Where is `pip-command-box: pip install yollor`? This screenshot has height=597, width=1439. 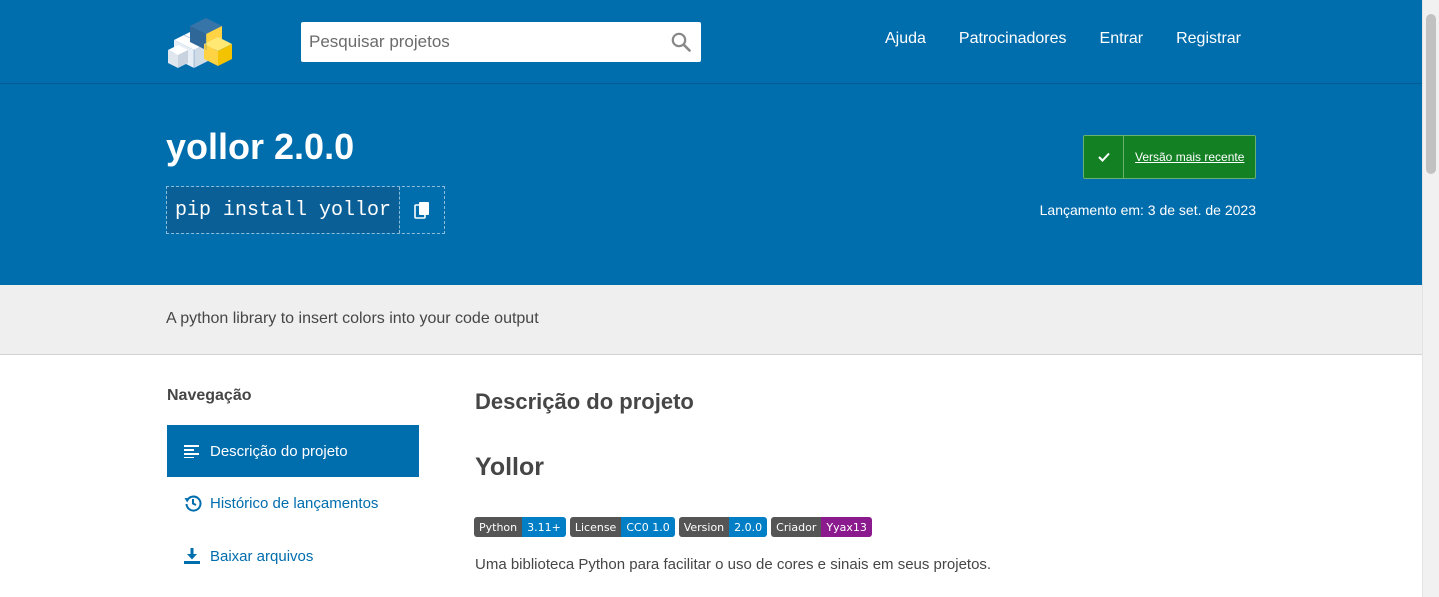
pip-command-box: pip install yollor is located at coordinates (306, 210).